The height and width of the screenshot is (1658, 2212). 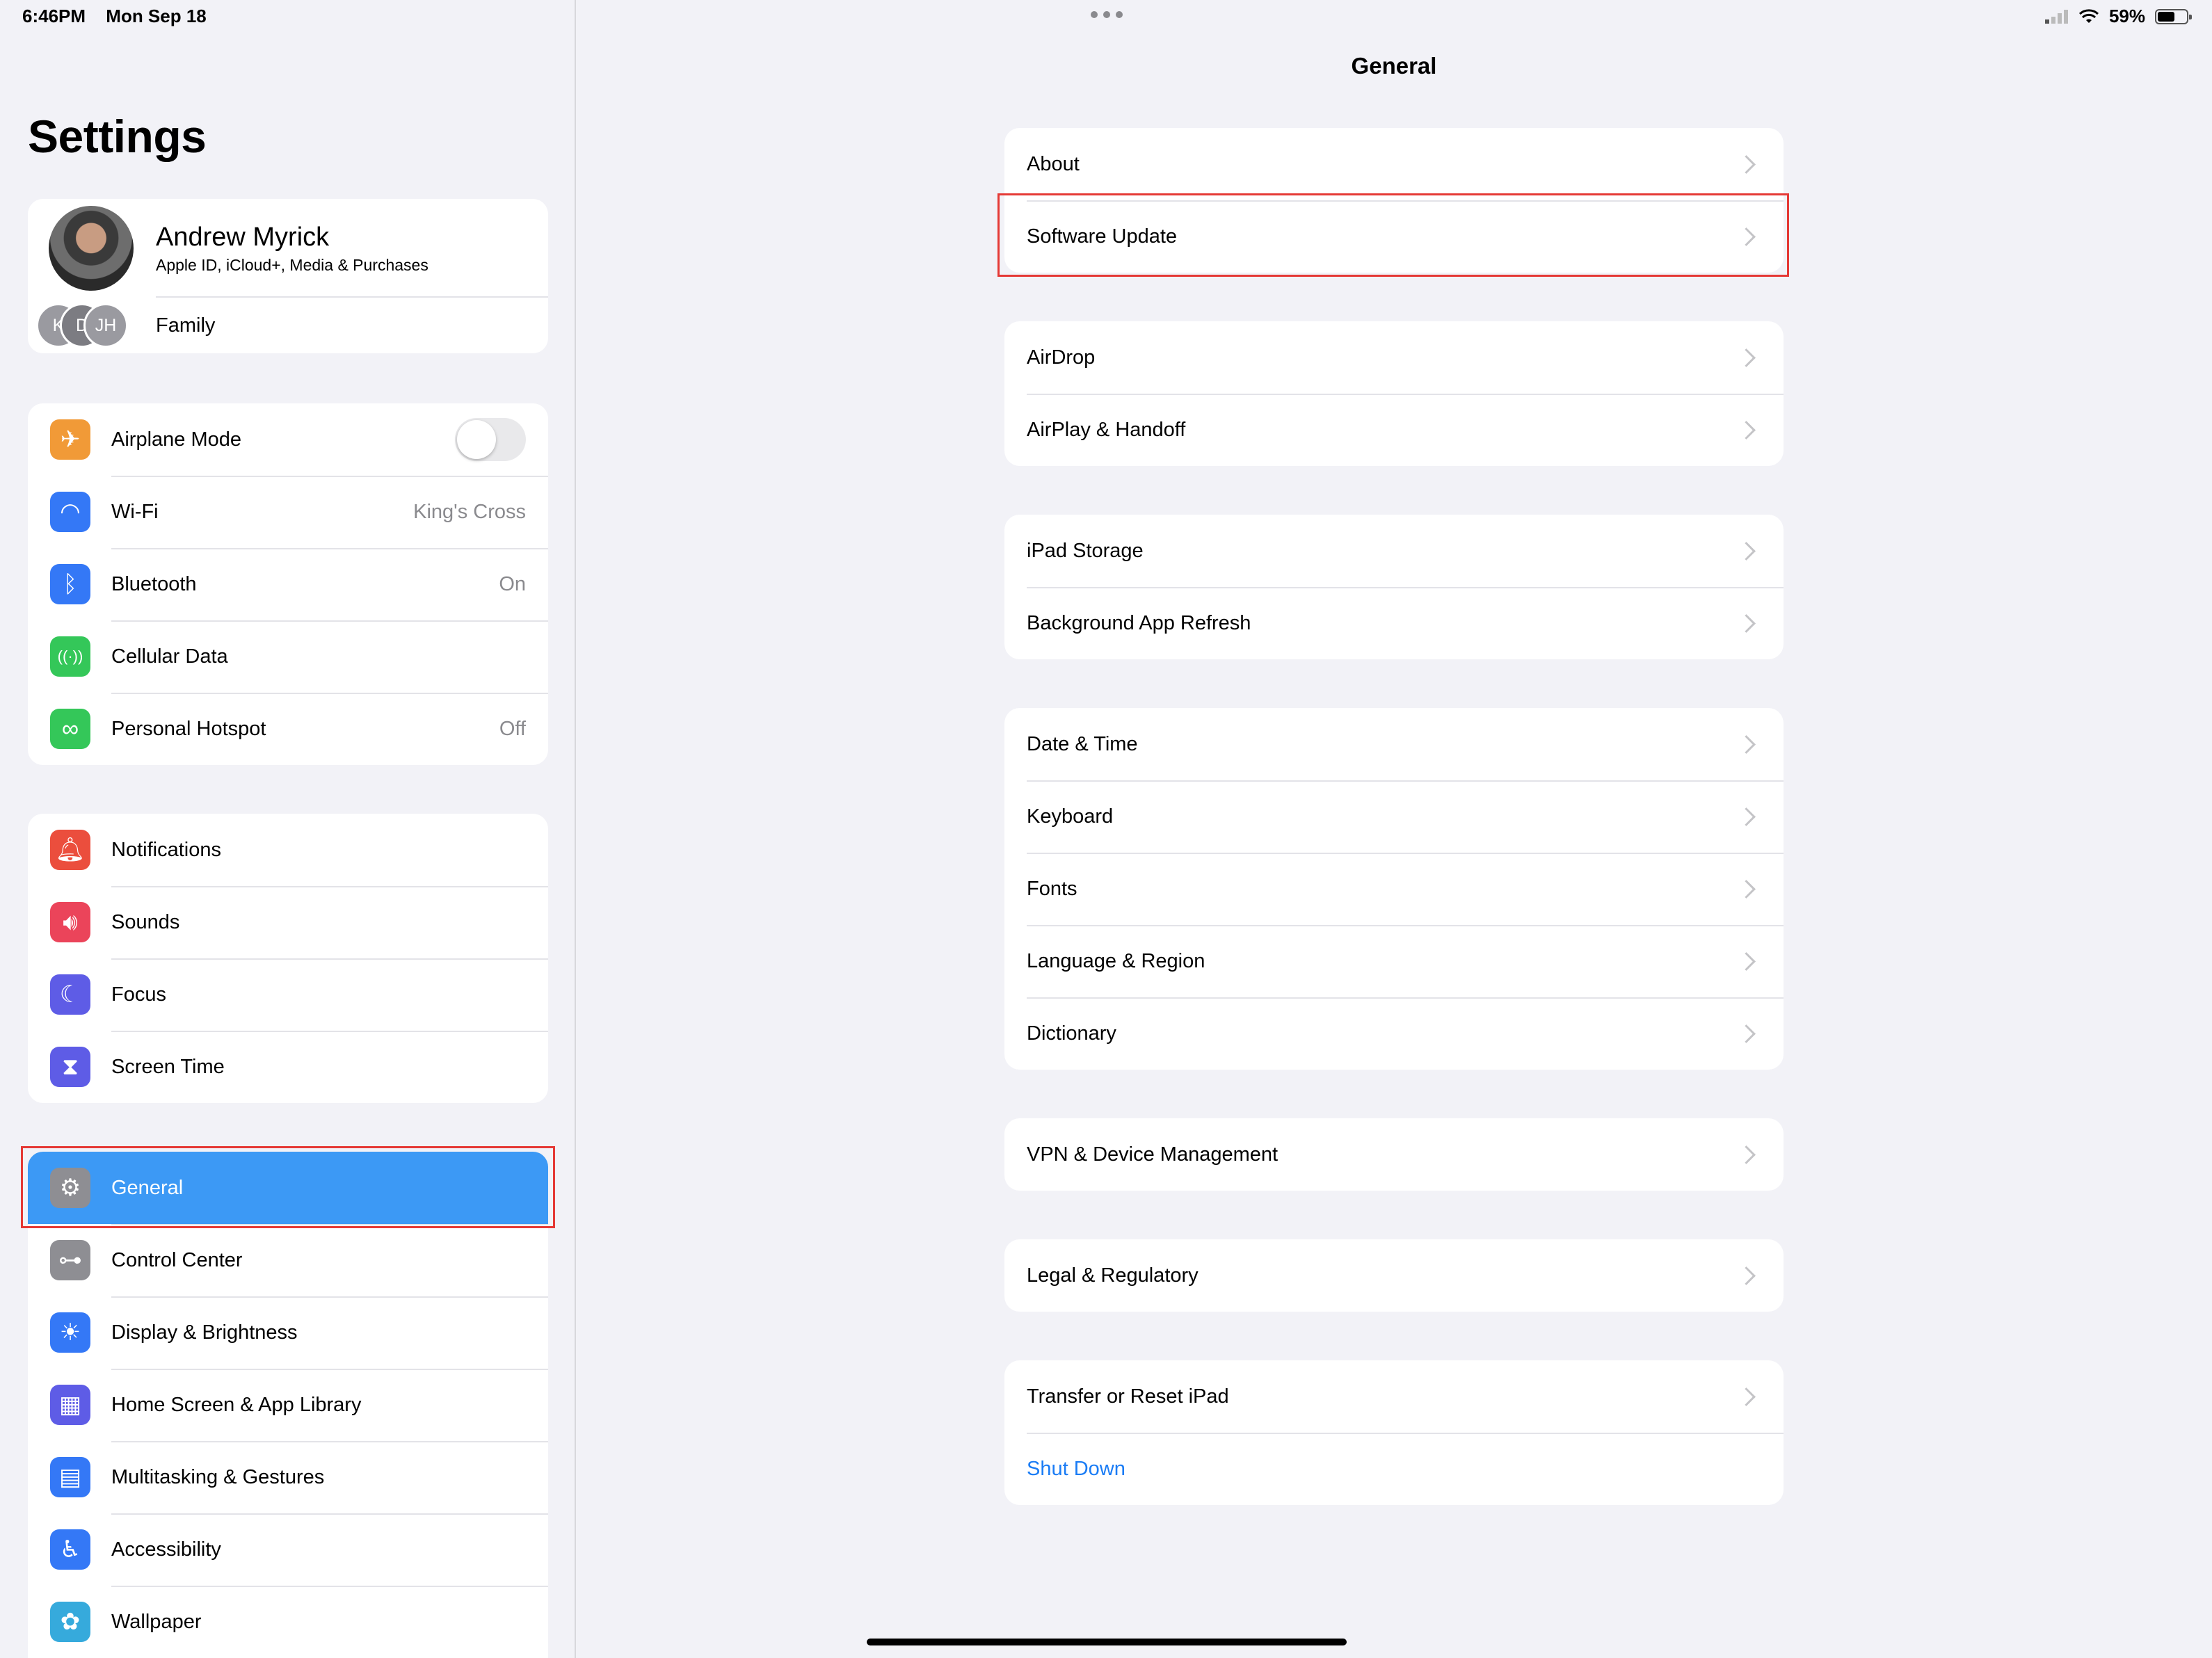 What do you see at coordinates (288, 1622) in the screenshot?
I see `sidebar-item-wallpaper: ✿ Wallpaper` at bounding box center [288, 1622].